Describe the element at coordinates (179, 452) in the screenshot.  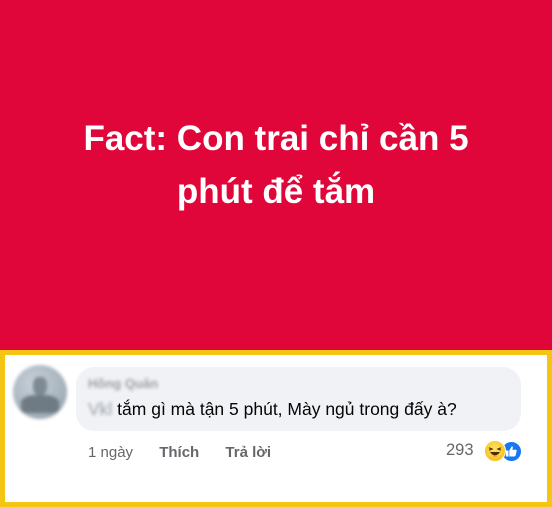
I see `like-button: Thích` at that location.